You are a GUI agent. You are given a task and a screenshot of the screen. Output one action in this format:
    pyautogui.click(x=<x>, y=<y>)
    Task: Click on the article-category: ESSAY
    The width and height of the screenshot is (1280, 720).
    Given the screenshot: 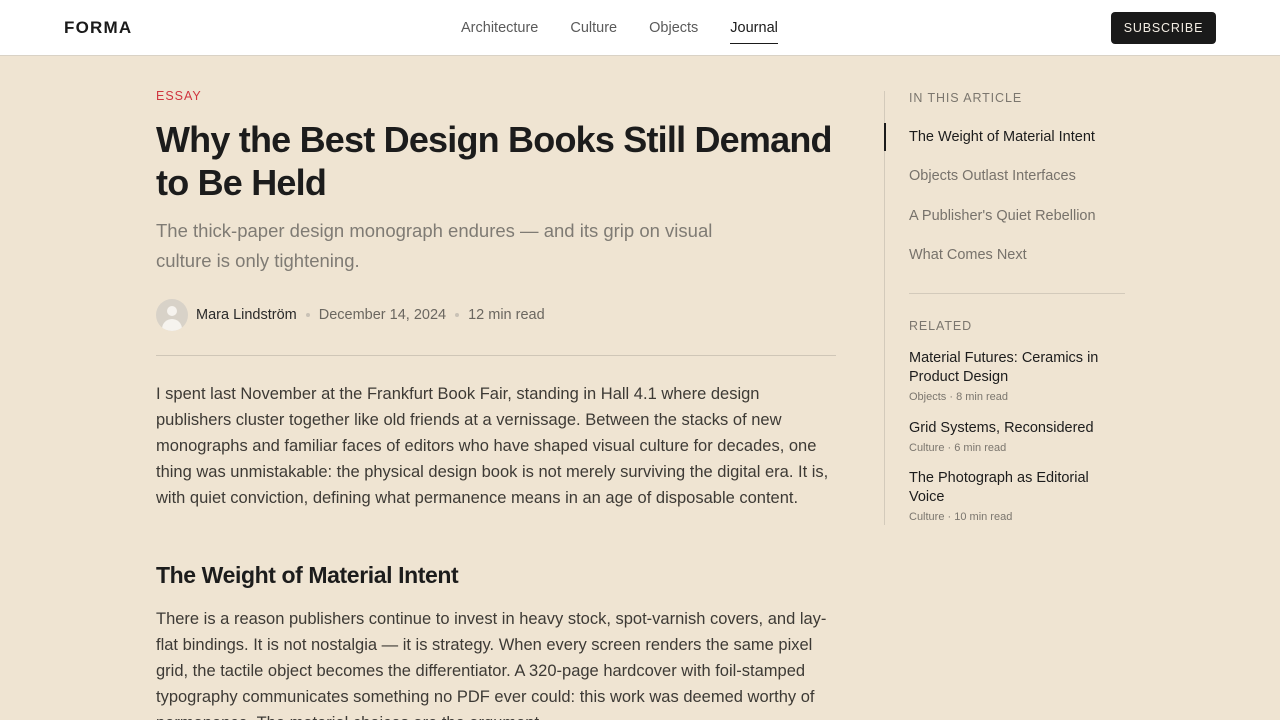 What is the action you would take?
    pyautogui.click(x=179, y=96)
    